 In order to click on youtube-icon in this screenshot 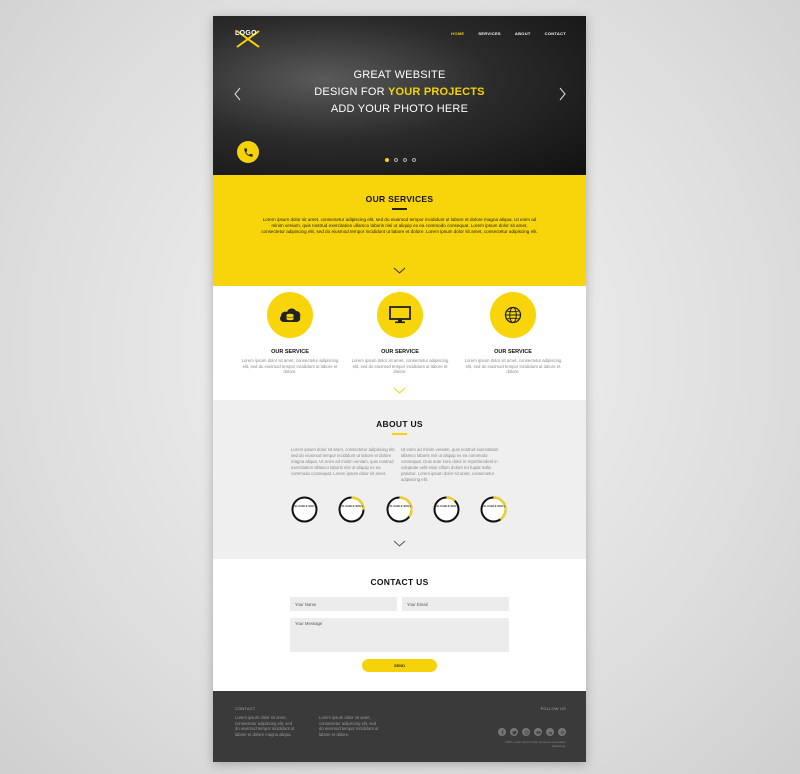, I will do `click(538, 732)`.